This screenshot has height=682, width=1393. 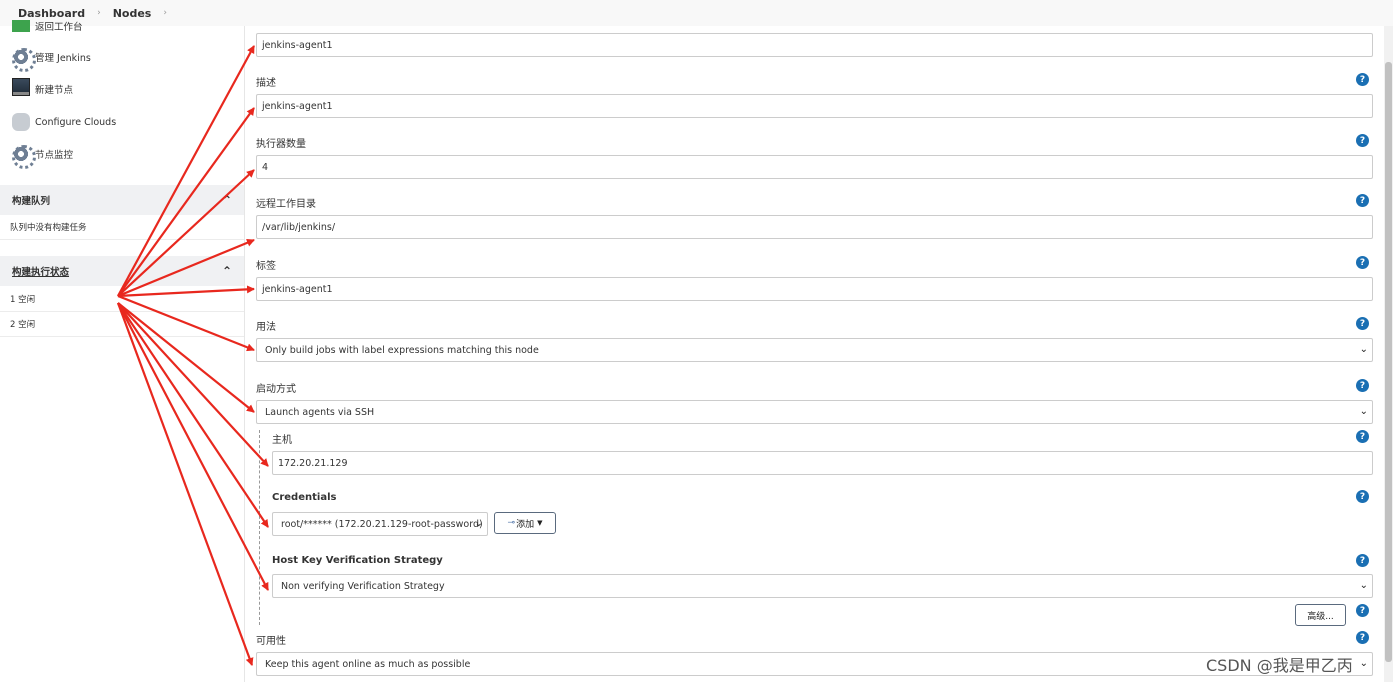 I want to click on host-key-select: Non verifying Verification Strategy ⌄, so click(x=822, y=586).